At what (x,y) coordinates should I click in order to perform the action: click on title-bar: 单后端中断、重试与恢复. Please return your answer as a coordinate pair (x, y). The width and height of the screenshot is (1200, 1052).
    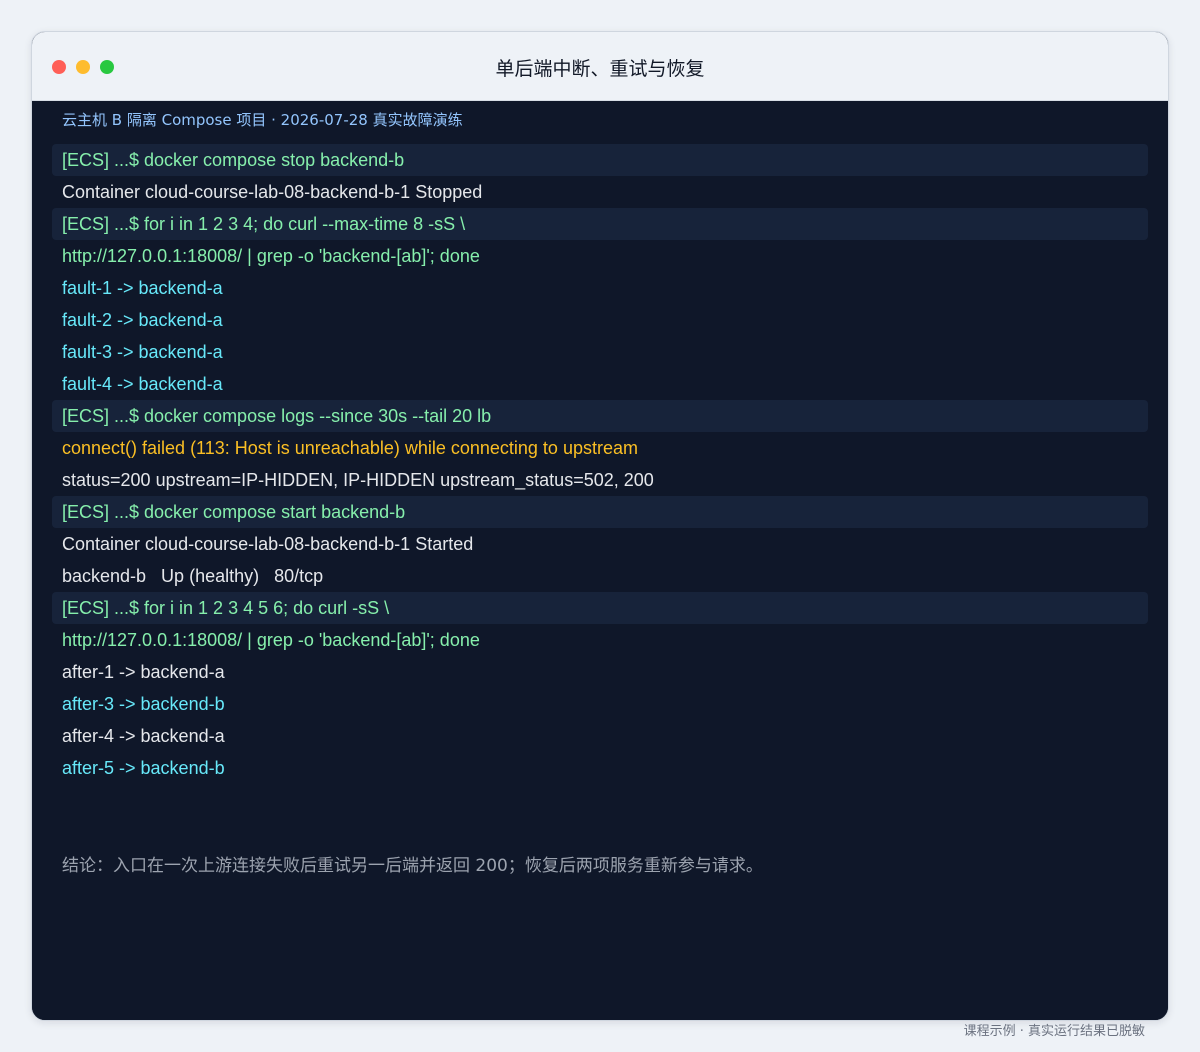
    Looking at the image, I should click on (600, 66).